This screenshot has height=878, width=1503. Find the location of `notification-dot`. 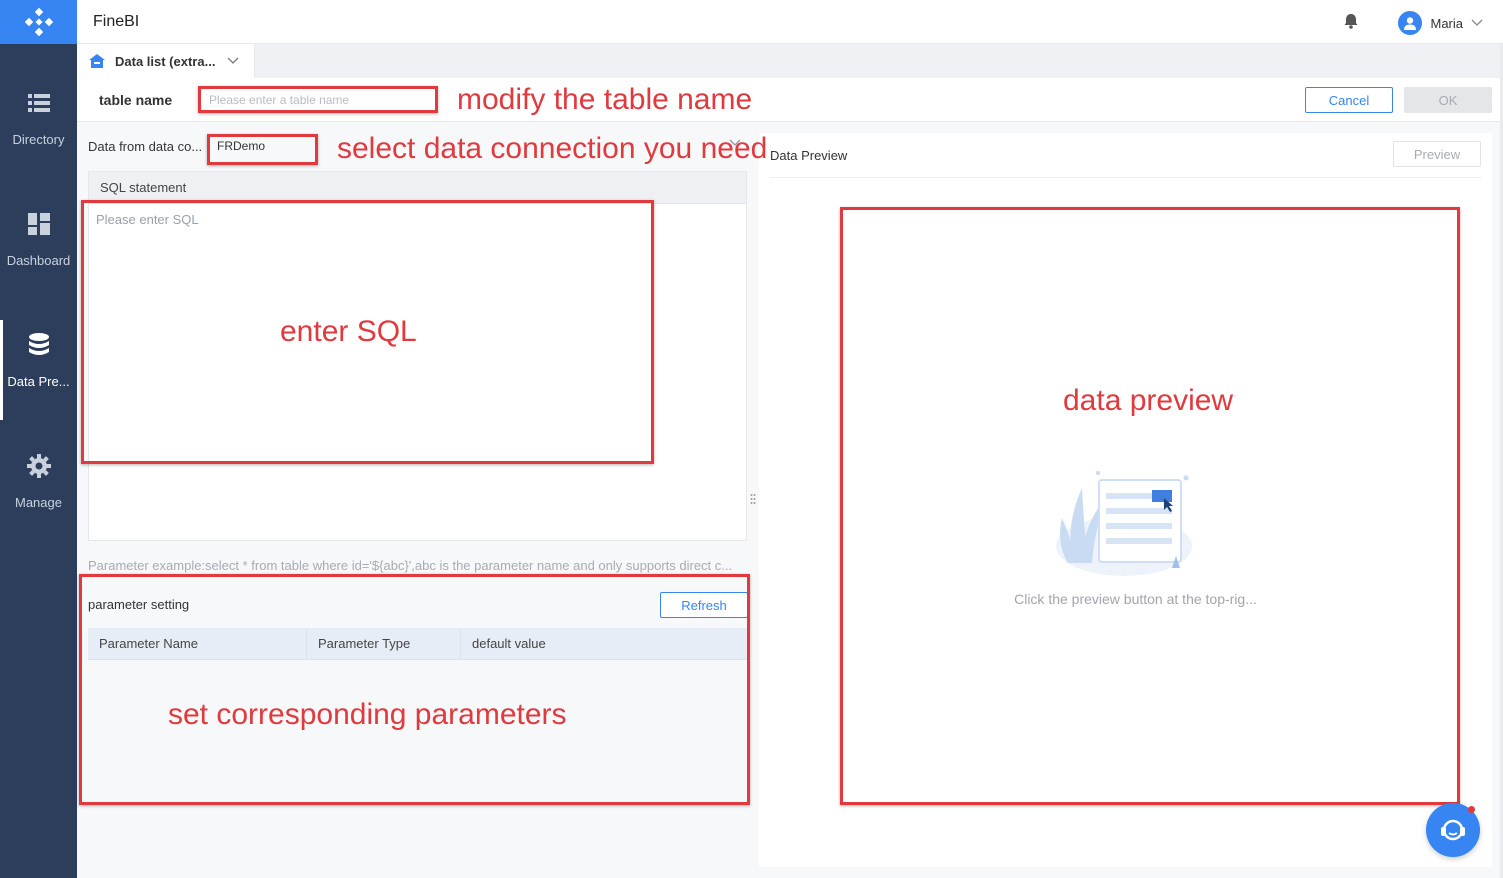

notification-dot is located at coordinates (1471, 809).